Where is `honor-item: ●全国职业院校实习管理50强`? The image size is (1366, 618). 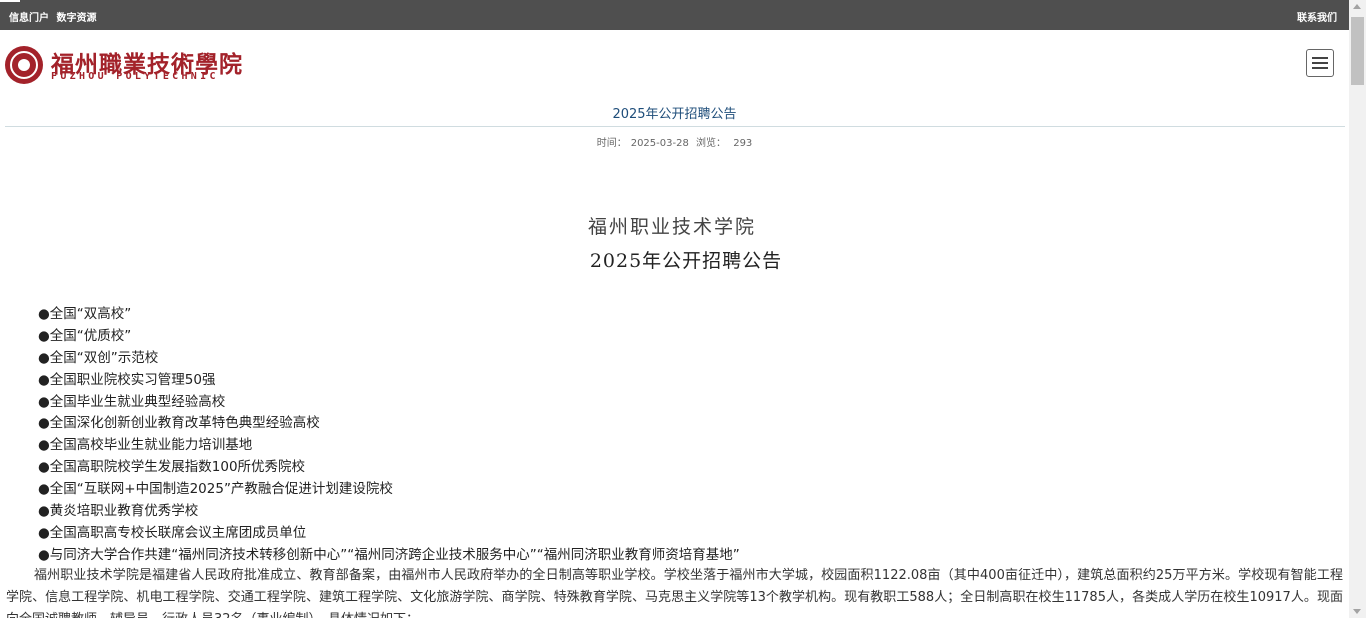
honor-item: ●全国职业院校实习管理50强 is located at coordinates (127, 379).